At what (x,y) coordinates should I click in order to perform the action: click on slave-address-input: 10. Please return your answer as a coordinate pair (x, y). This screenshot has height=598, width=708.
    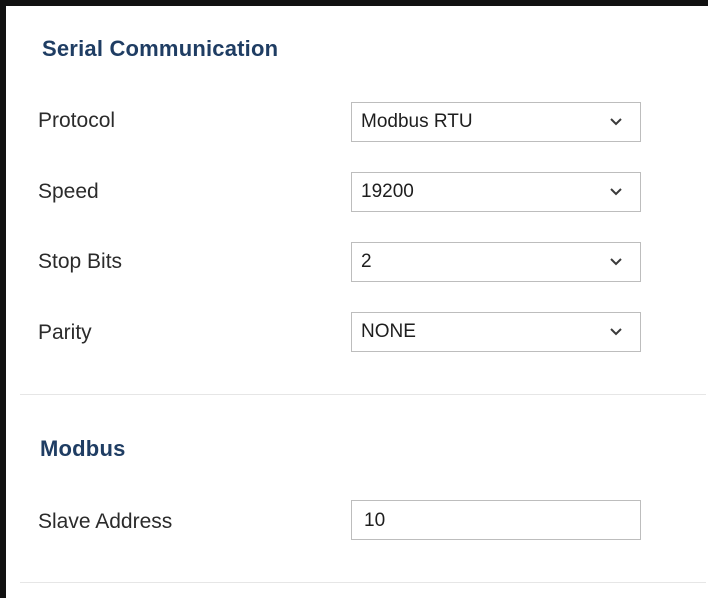
    Looking at the image, I should click on (496, 520).